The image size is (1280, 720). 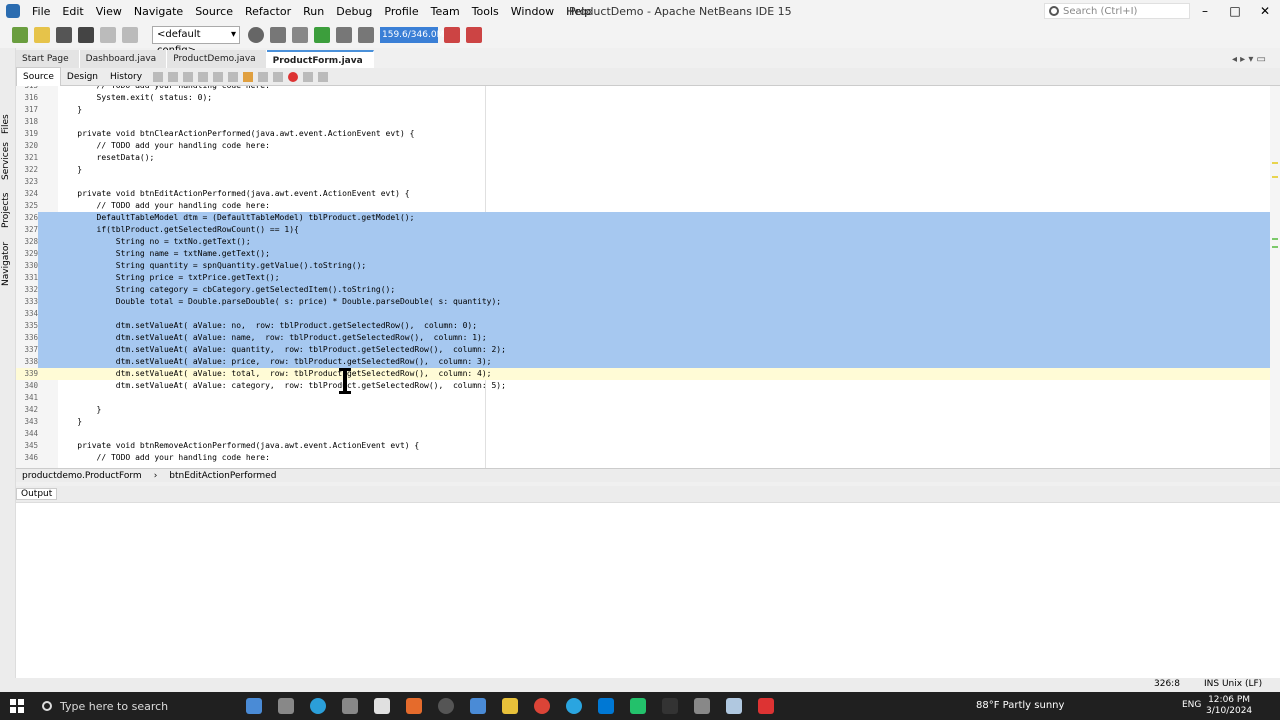 I want to click on menu-item-profile: Profile, so click(x=401, y=11).